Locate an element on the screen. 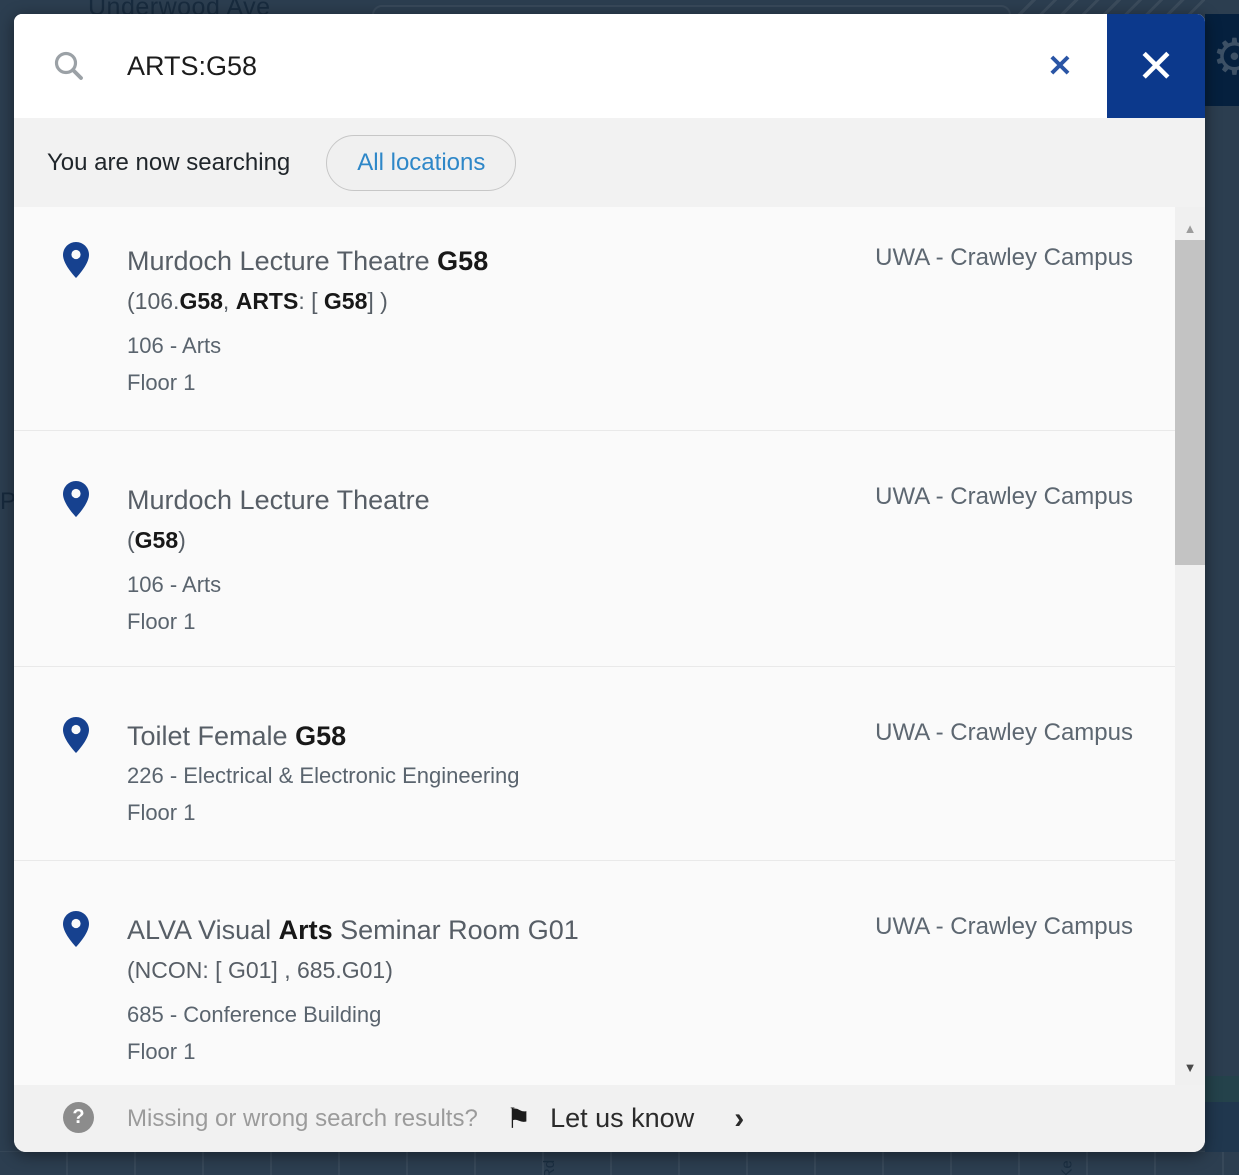 The height and width of the screenshot is (1175, 1239). clear-search-button: ✕ is located at coordinates (1060, 66).